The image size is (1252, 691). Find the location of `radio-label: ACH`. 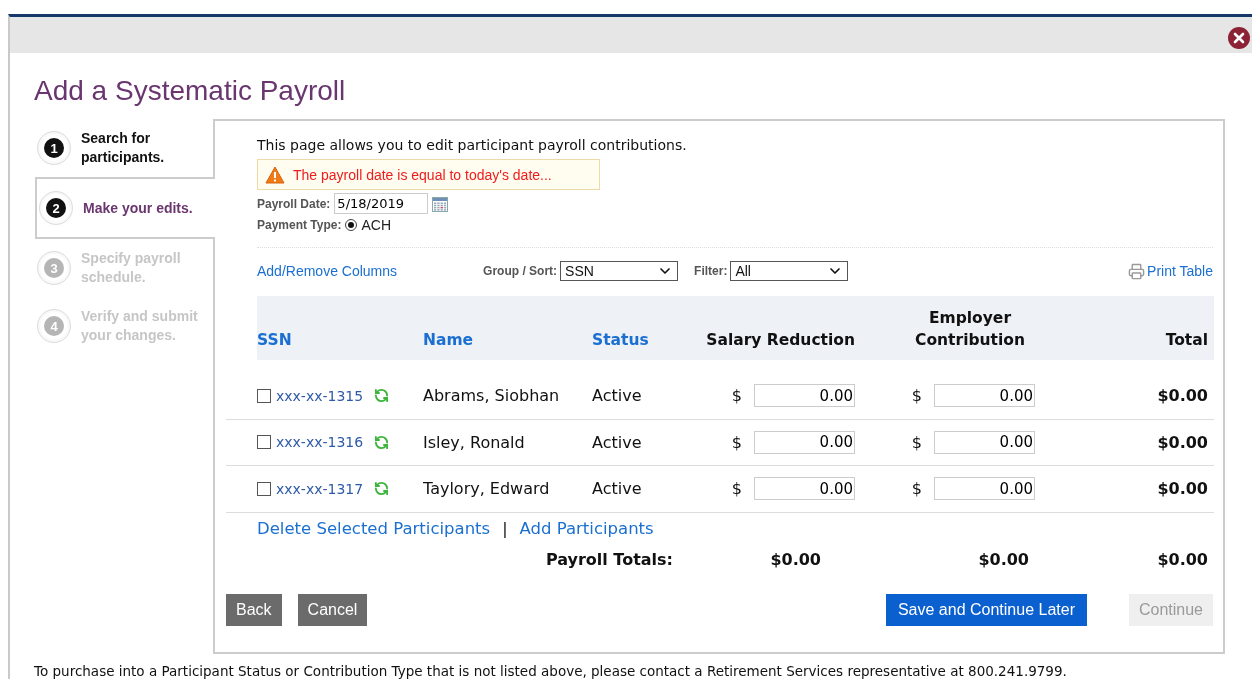

radio-label: ACH is located at coordinates (376, 225).